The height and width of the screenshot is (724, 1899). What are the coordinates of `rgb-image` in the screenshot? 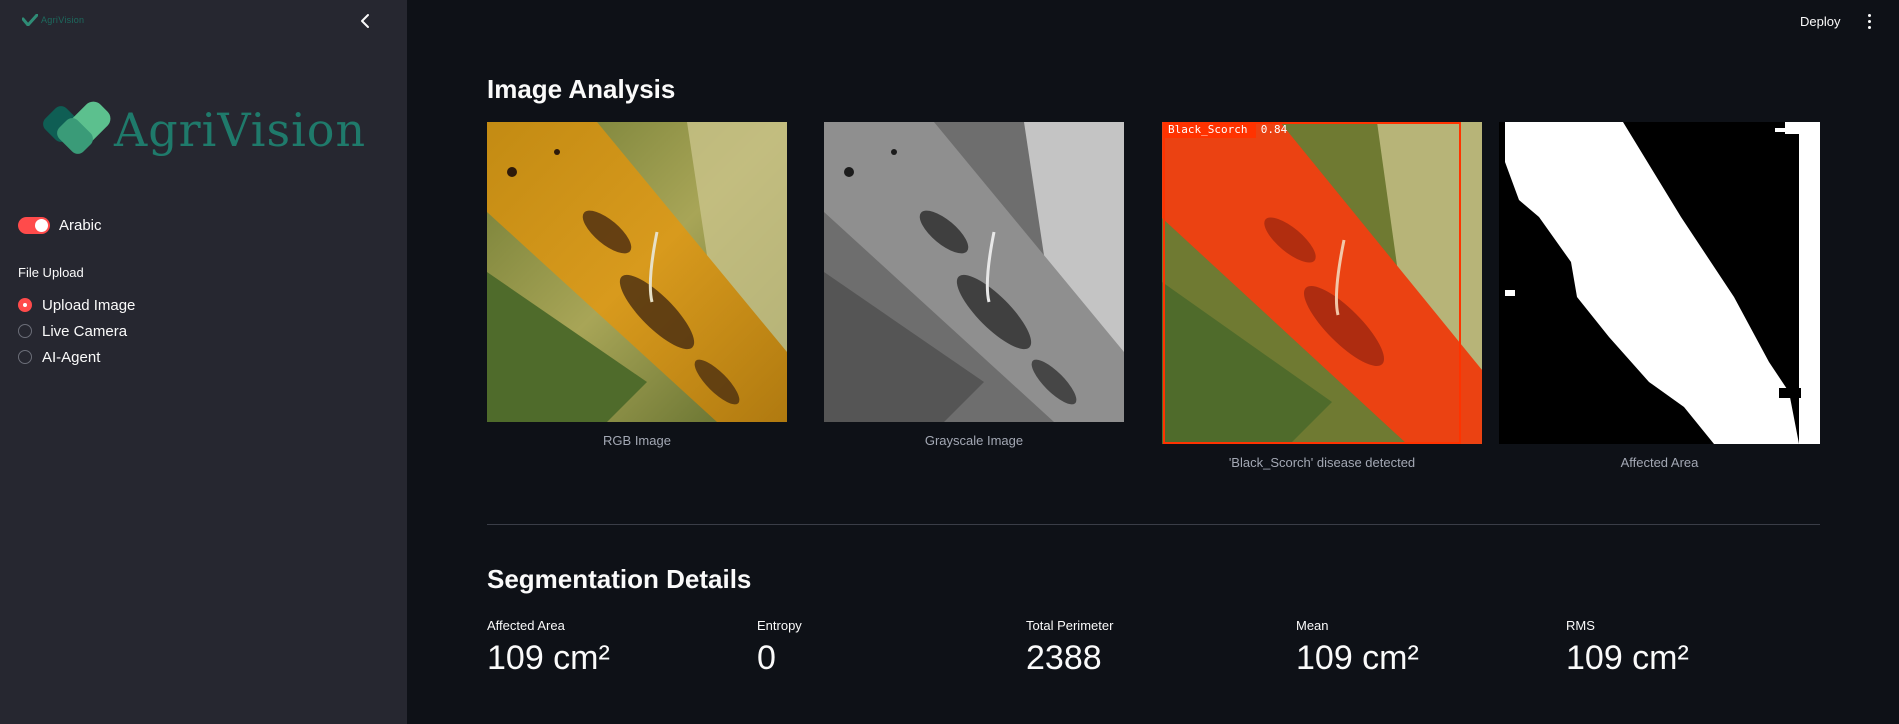 It's located at (637, 272).